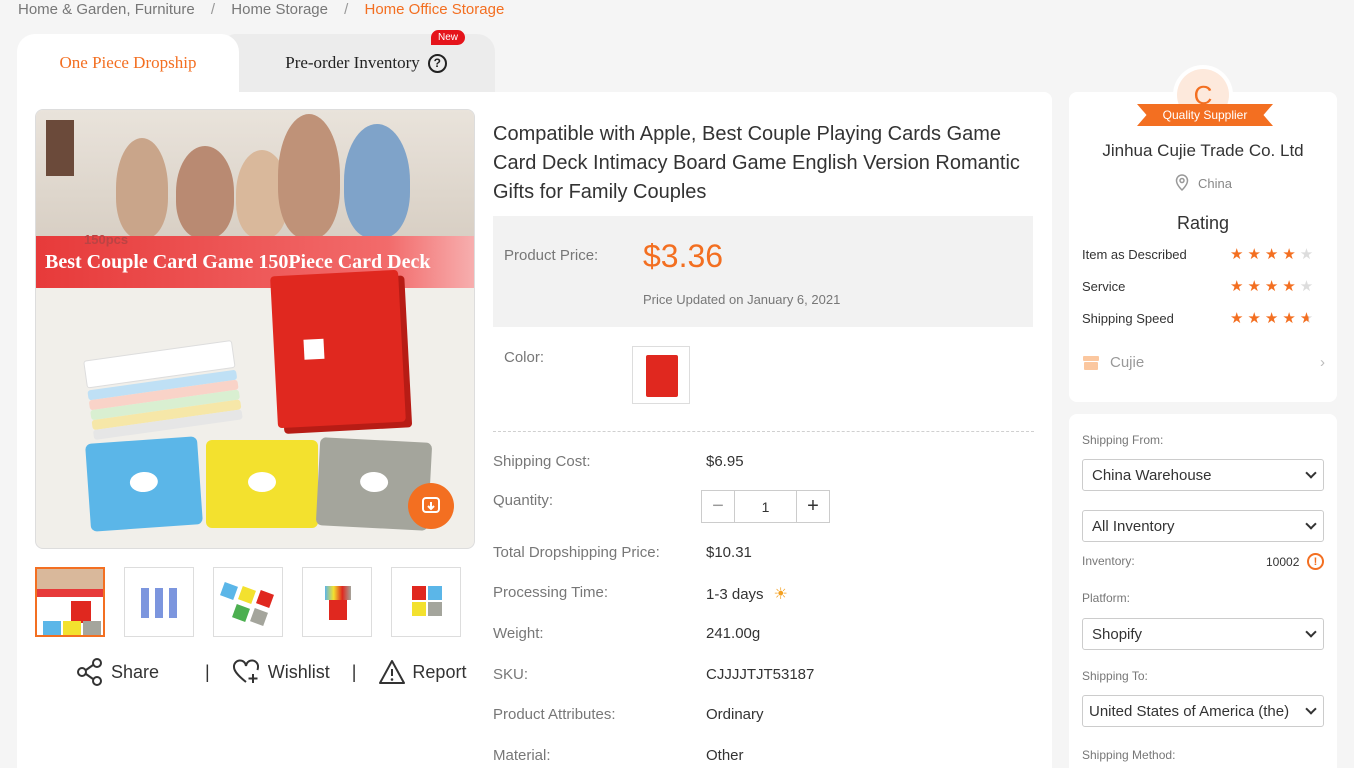 This screenshot has width=1354, height=768. I want to click on product-price: $3.36, so click(683, 256).